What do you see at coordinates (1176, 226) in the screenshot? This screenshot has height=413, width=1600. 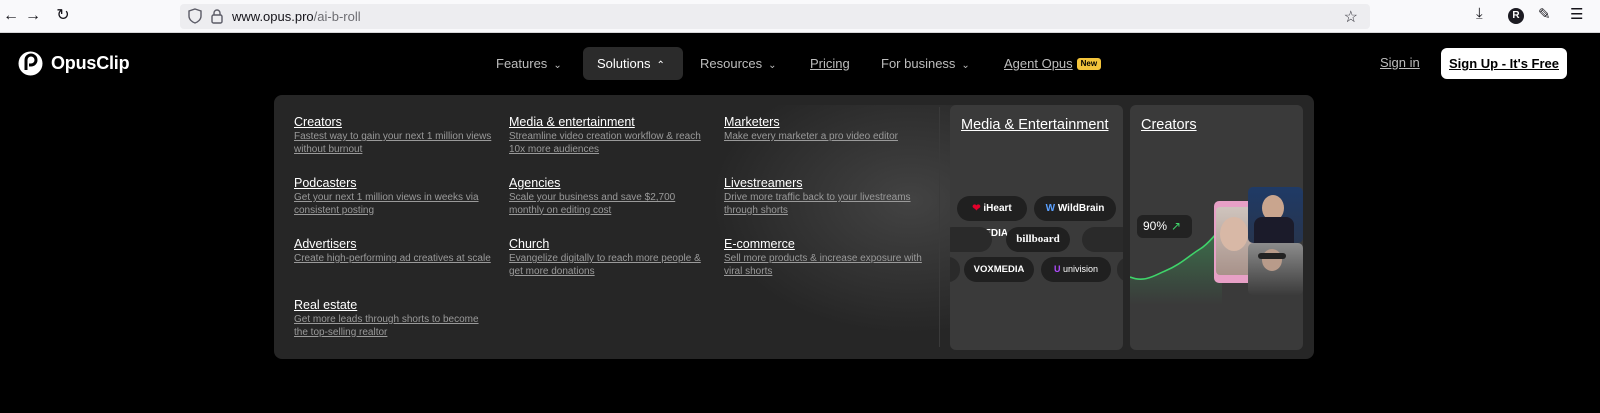 I see `arrow-up-right-icon: ↗` at bounding box center [1176, 226].